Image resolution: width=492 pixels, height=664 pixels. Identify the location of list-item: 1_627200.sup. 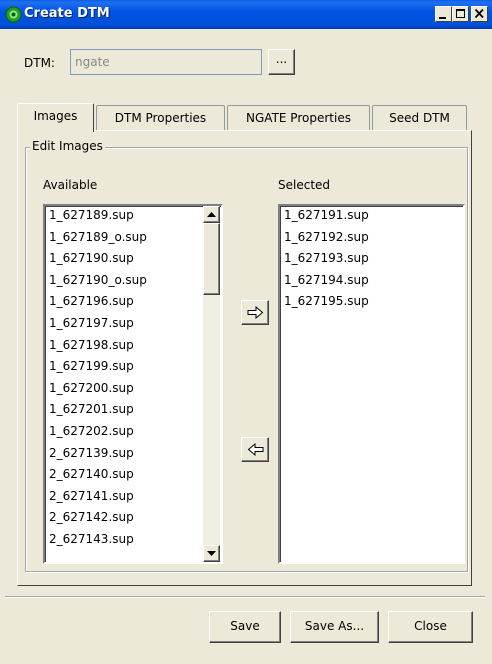
(91, 388).